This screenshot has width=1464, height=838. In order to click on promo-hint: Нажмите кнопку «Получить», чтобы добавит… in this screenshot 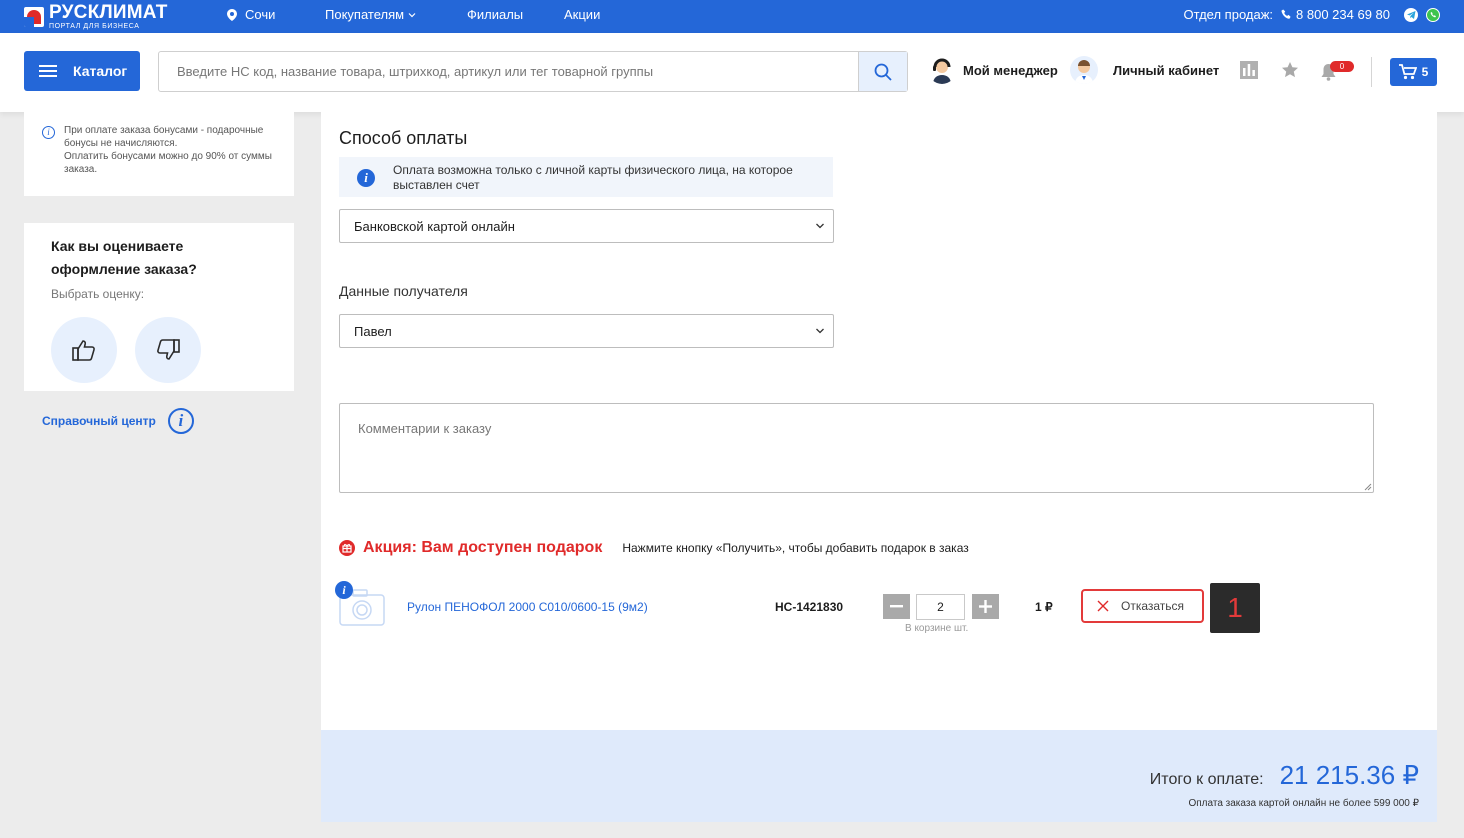, I will do `click(795, 548)`.